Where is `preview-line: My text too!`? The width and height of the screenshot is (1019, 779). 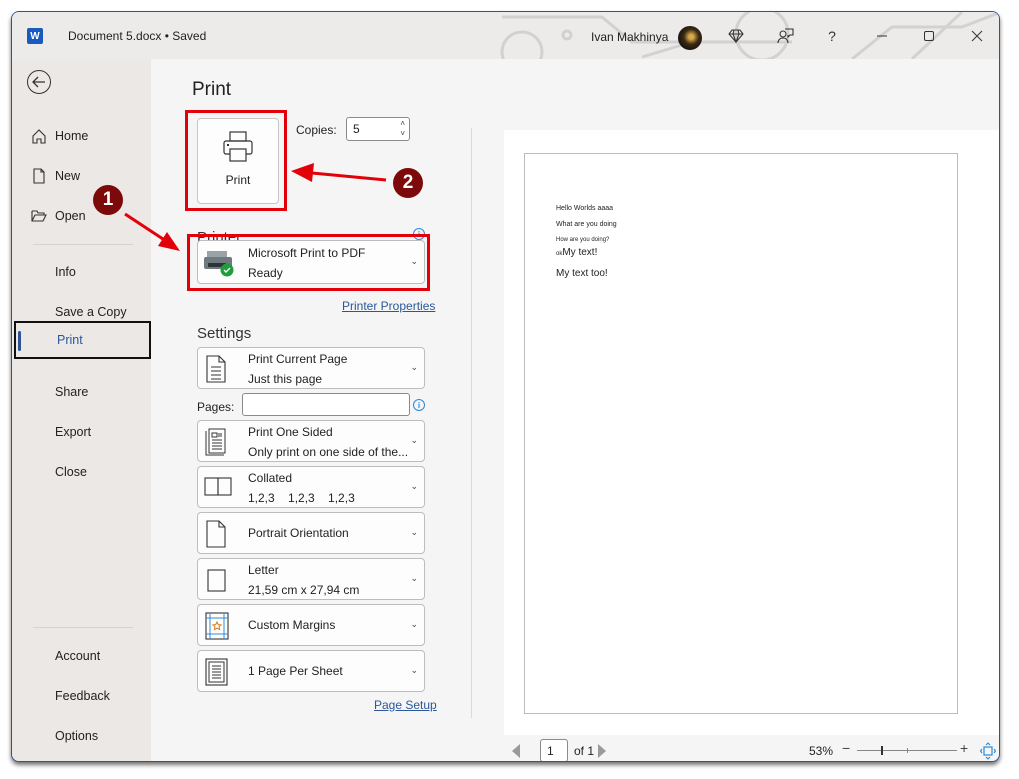 preview-line: My text too! is located at coordinates (582, 273).